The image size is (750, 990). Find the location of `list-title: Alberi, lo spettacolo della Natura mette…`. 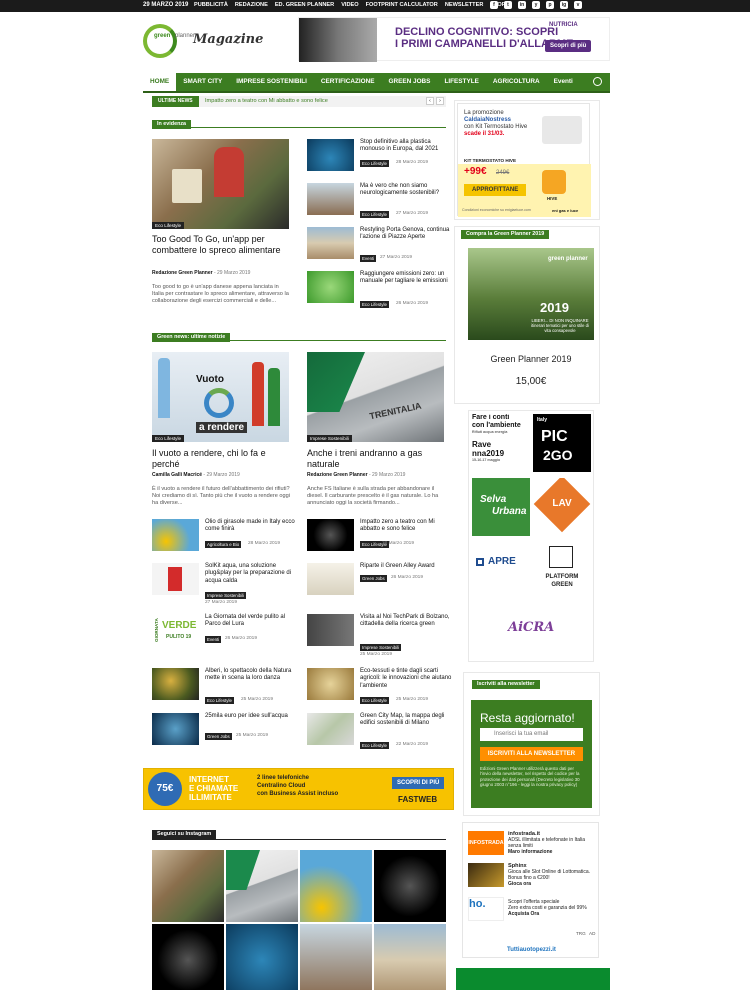

list-title: Alberi, lo spettacolo della Natura mette… is located at coordinates (251, 675).